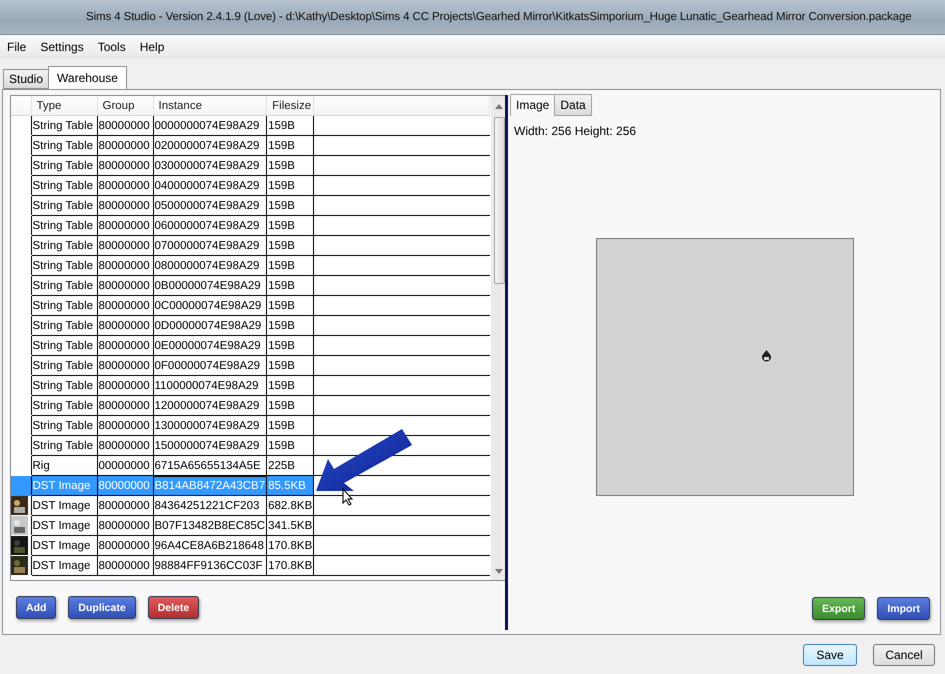 This screenshot has height=674, width=945. Describe the element at coordinates (210, 386) in the screenshot. I see `table-cell: 1100000074E98A29` at that location.